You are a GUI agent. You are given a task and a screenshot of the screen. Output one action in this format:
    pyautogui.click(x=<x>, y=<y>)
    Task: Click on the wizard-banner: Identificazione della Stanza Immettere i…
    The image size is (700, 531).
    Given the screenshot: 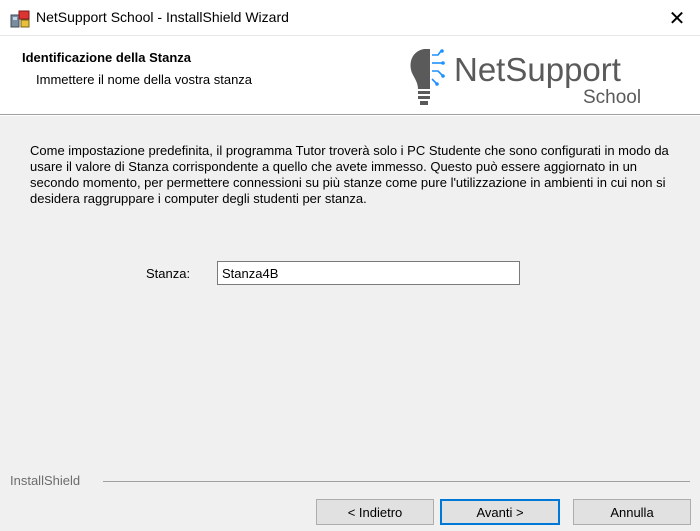 What is the action you would take?
    pyautogui.click(x=350, y=76)
    